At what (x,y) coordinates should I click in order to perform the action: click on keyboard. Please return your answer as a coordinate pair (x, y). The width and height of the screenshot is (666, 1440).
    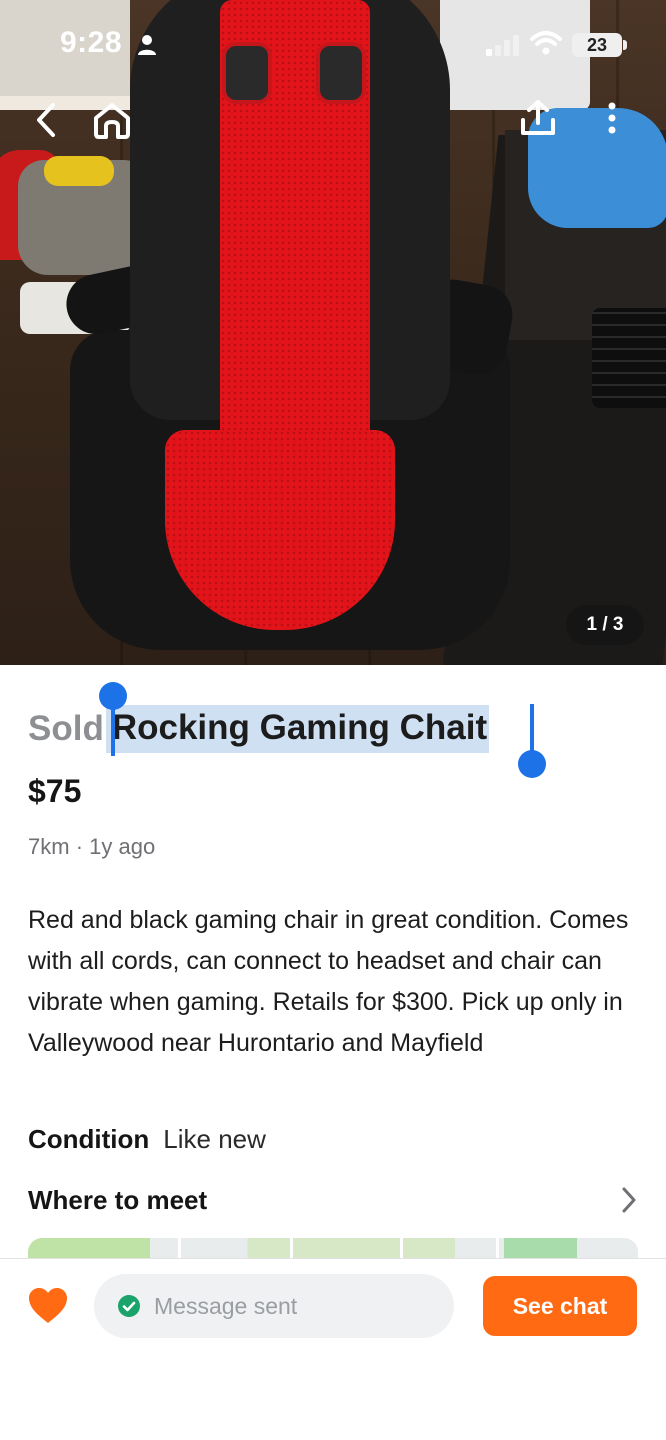
    Looking at the image, I should click on (629, 358).